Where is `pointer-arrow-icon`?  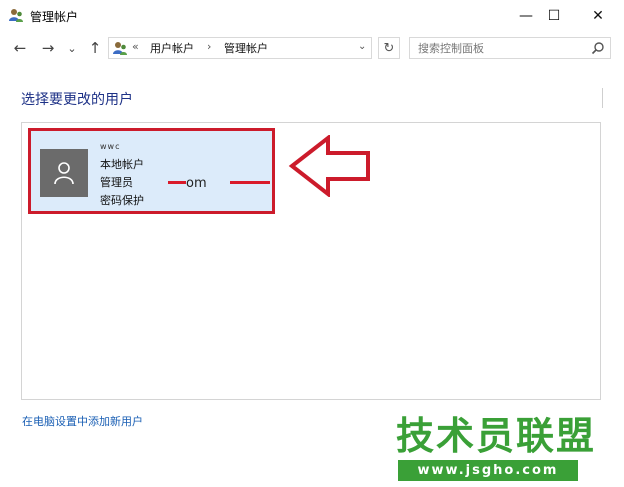
pointer-arrow-icon is located at coordinates (329, 166).